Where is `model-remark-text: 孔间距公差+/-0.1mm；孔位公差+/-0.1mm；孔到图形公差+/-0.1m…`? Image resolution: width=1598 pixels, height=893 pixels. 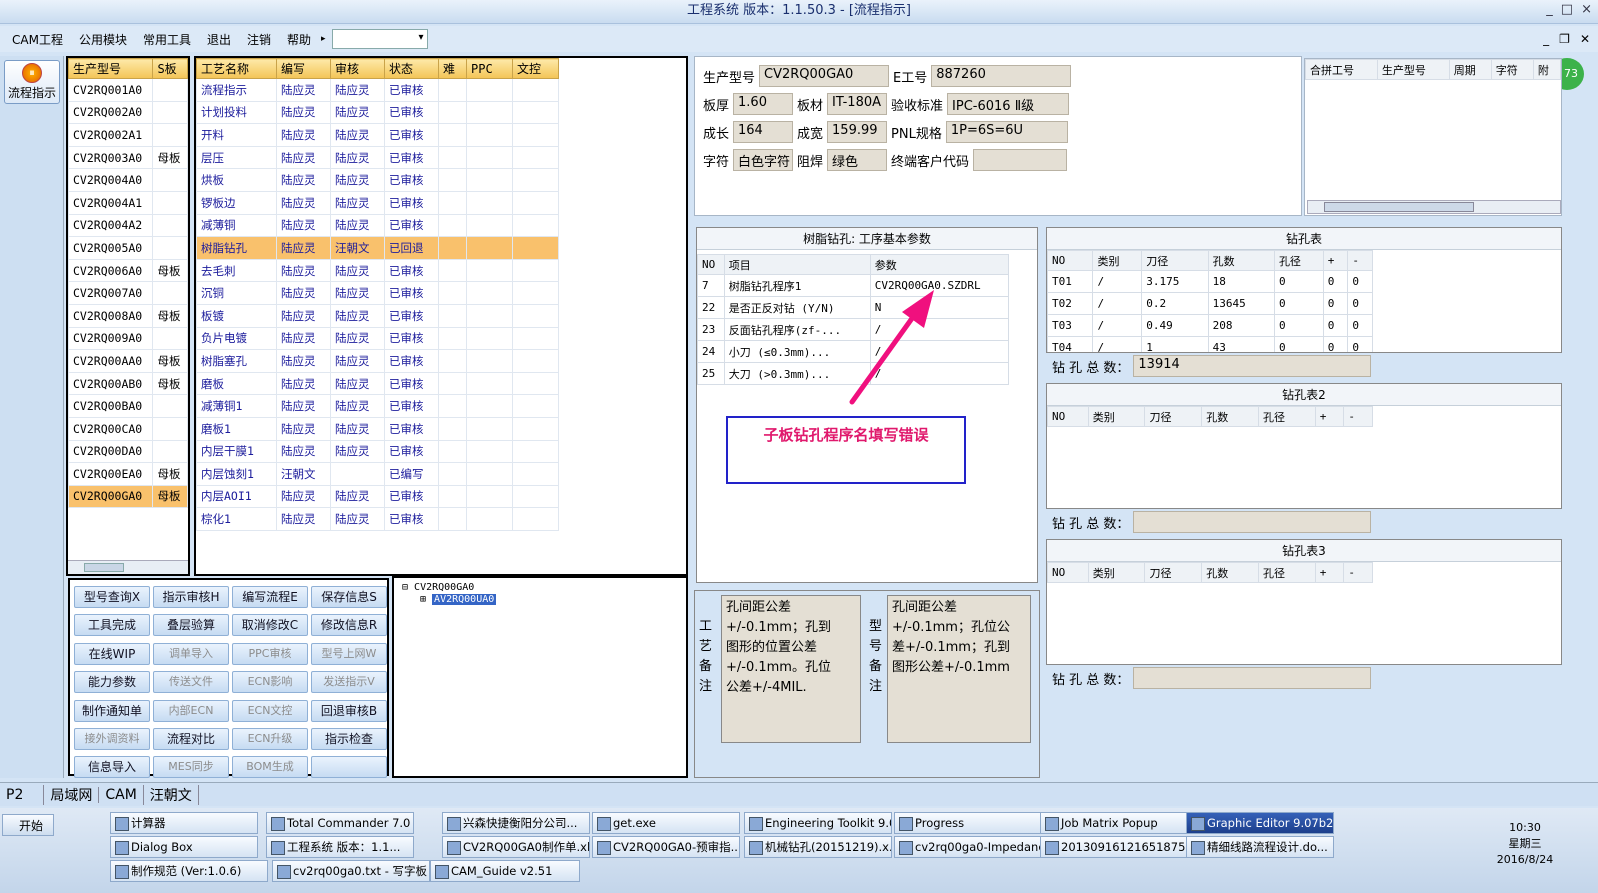
model-remark-text: 孔间距公差+/-0.1mm；孔位公差+/-0.1mm；孔到图形公差+/-0.1m… is located at coordinates (959, 669).